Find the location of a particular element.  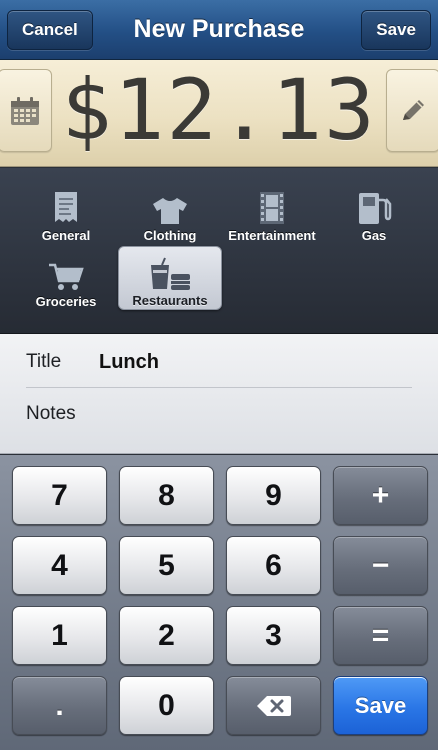

date-button is located at coordinates (26, 110).